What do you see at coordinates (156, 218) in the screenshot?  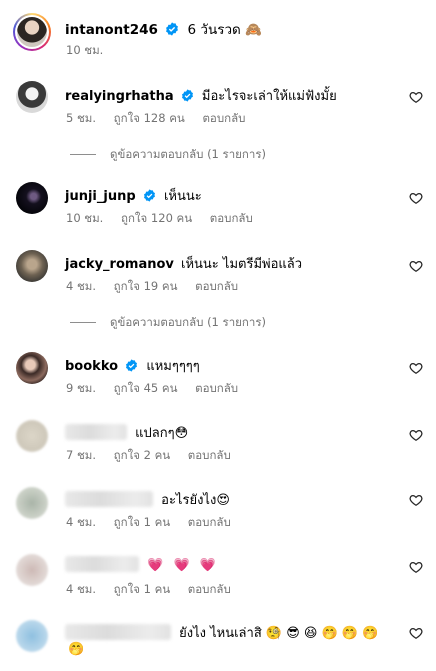 I see `like-count: ถูกใจ 120 คน` at bounding box center [156, 218].